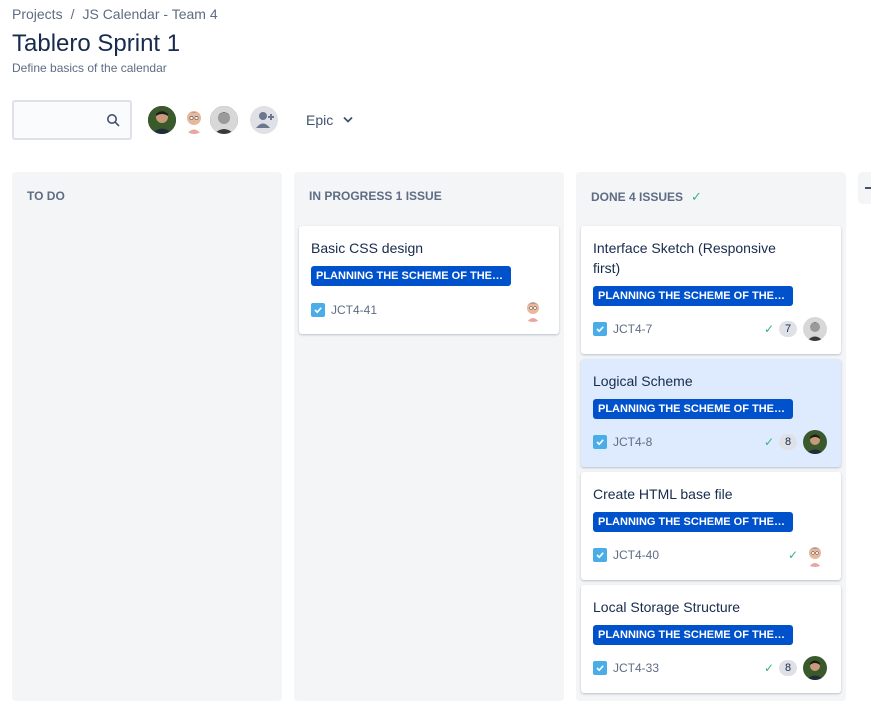 This screenshot has width=871, height=711. I want to click on issue-key: JCT4-33, so click(636, 668).